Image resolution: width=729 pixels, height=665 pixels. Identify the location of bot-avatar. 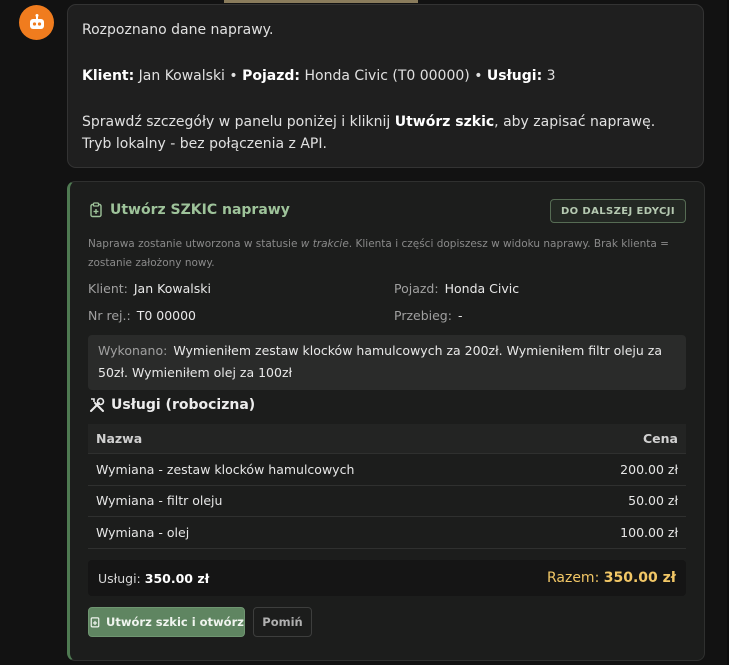
(36, 22).